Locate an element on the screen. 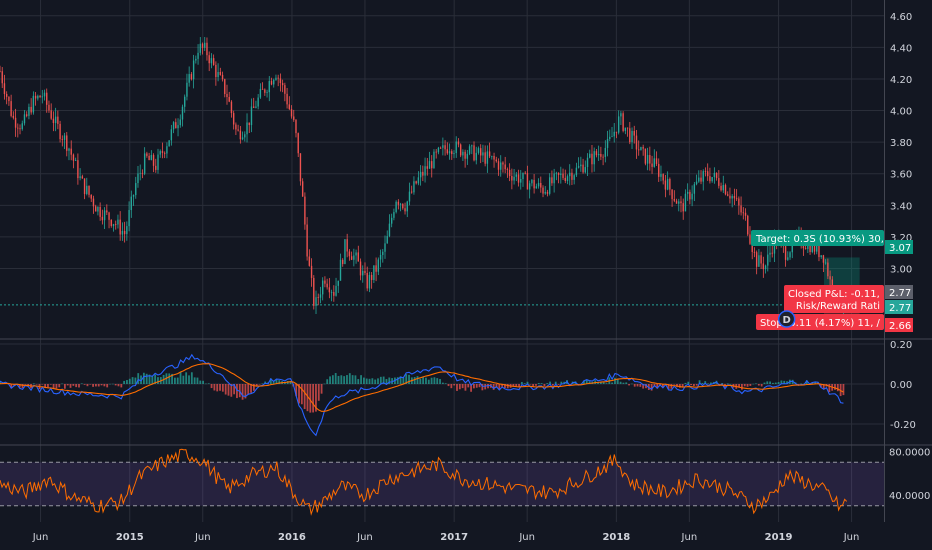 This screenshot has width=932, height=550. time-axis: Jun 2015 Jun 2016 Jun 2017 Jun 2018 Jun 2019 Jun is located at coordinates (446, 537).